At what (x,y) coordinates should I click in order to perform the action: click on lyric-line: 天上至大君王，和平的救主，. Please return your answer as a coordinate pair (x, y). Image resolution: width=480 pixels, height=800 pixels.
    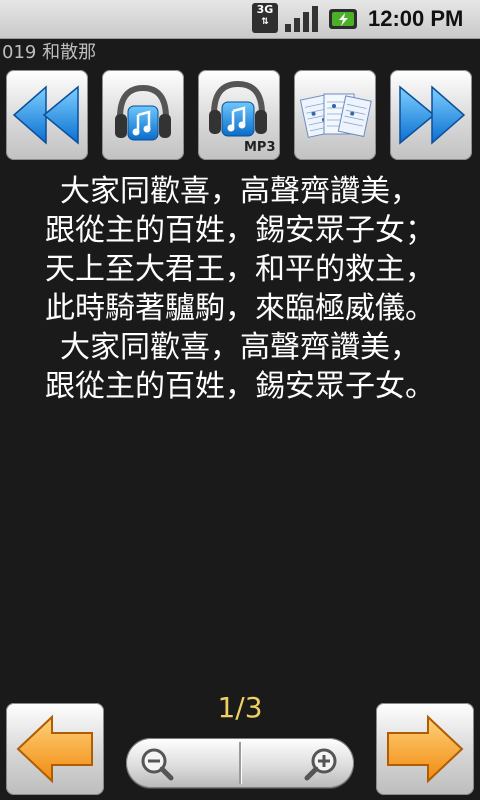
    Looking at the image, I should click on (240, 269).